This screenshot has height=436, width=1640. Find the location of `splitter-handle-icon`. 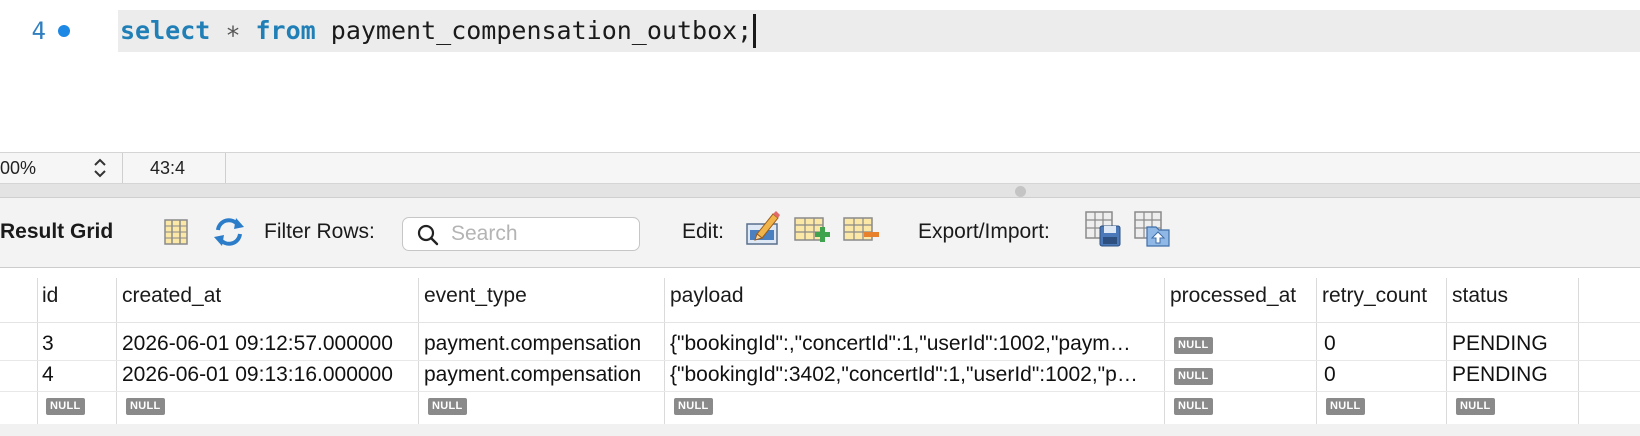

splitter-handle-icon is located at coordinates (1020, 191).